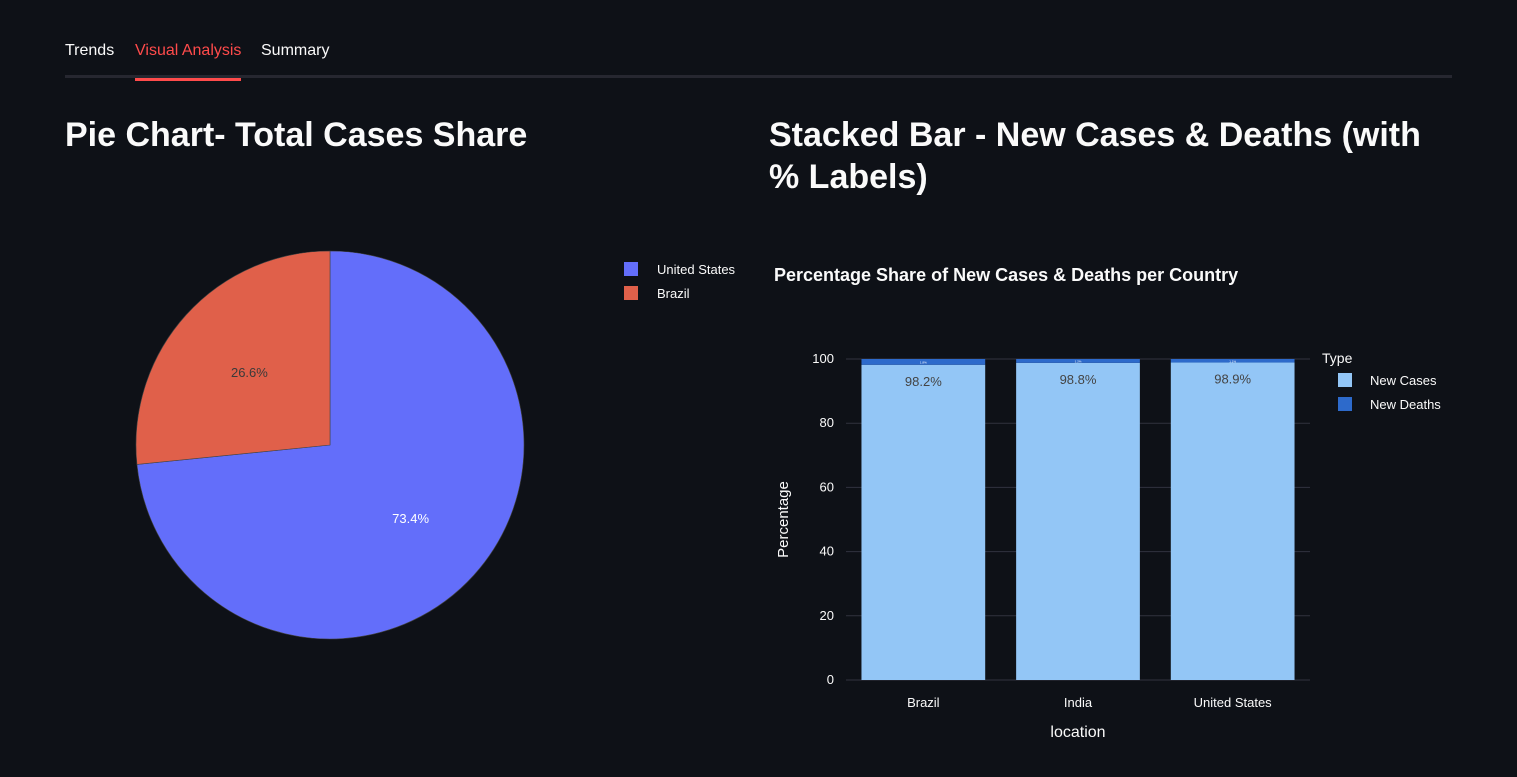 This screenshot has height=777, width=1517. What do you see at coordinates (89, 60) in the screenshot?
I see `tab-trends: Trends` at bounding box center [89, 60].